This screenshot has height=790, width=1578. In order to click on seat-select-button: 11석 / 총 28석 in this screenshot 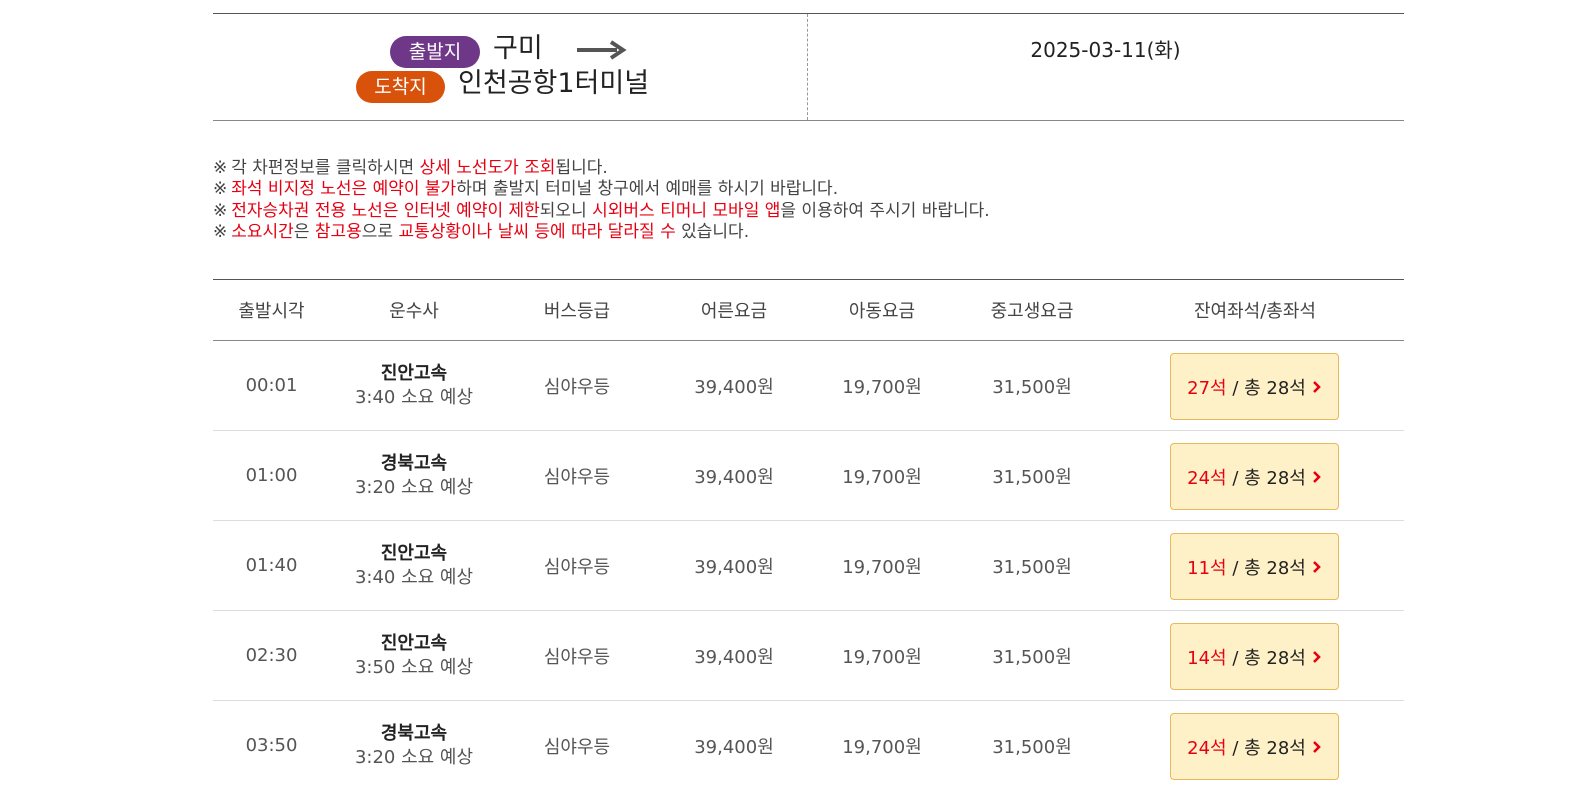, I will do `click(1254, 566)`.